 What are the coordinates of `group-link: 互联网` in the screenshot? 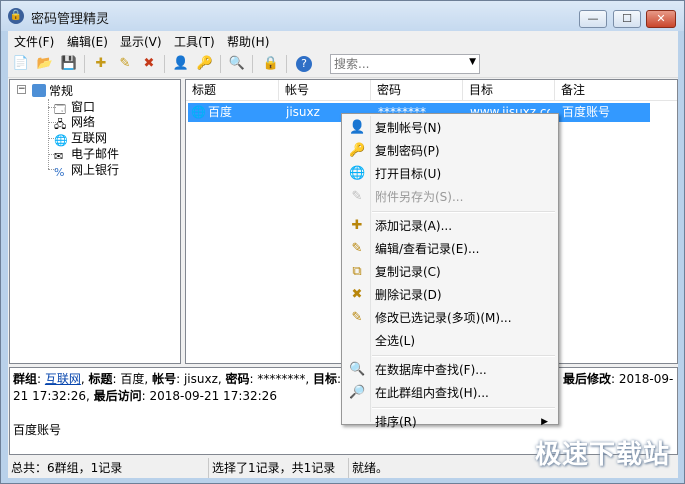 It's located at (63, 379).